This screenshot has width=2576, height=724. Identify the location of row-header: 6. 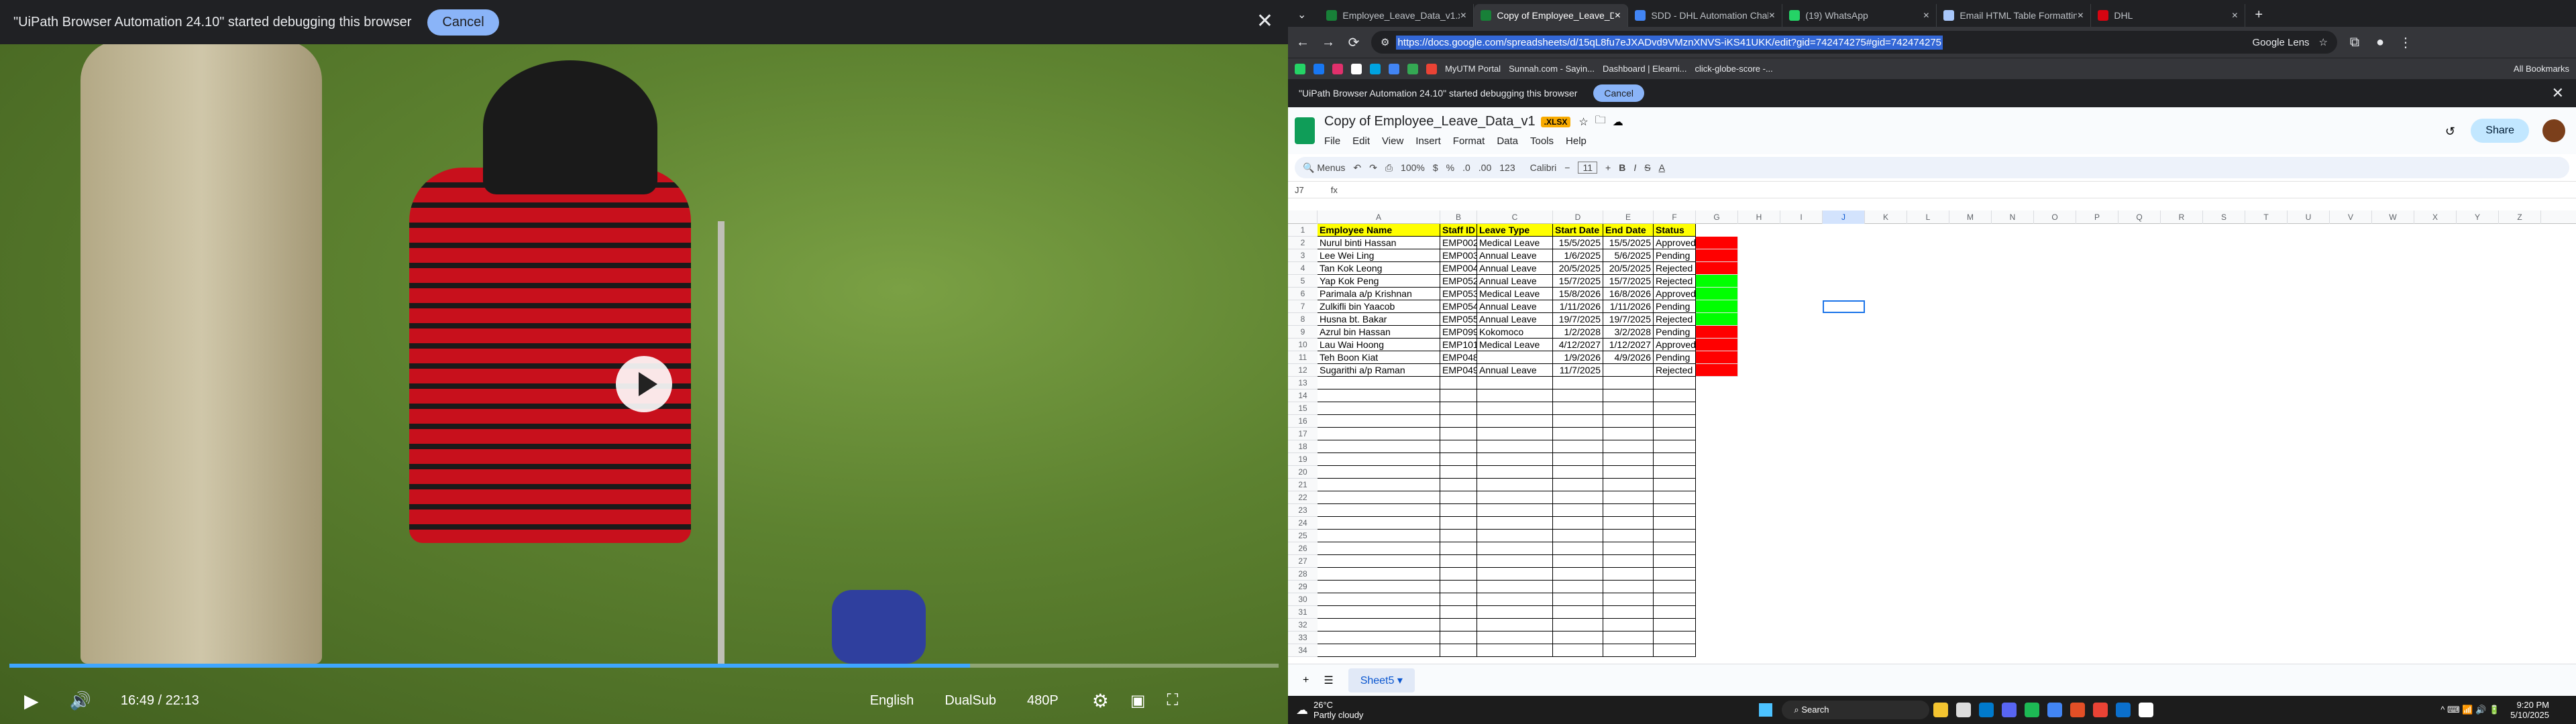
(1303, 294).